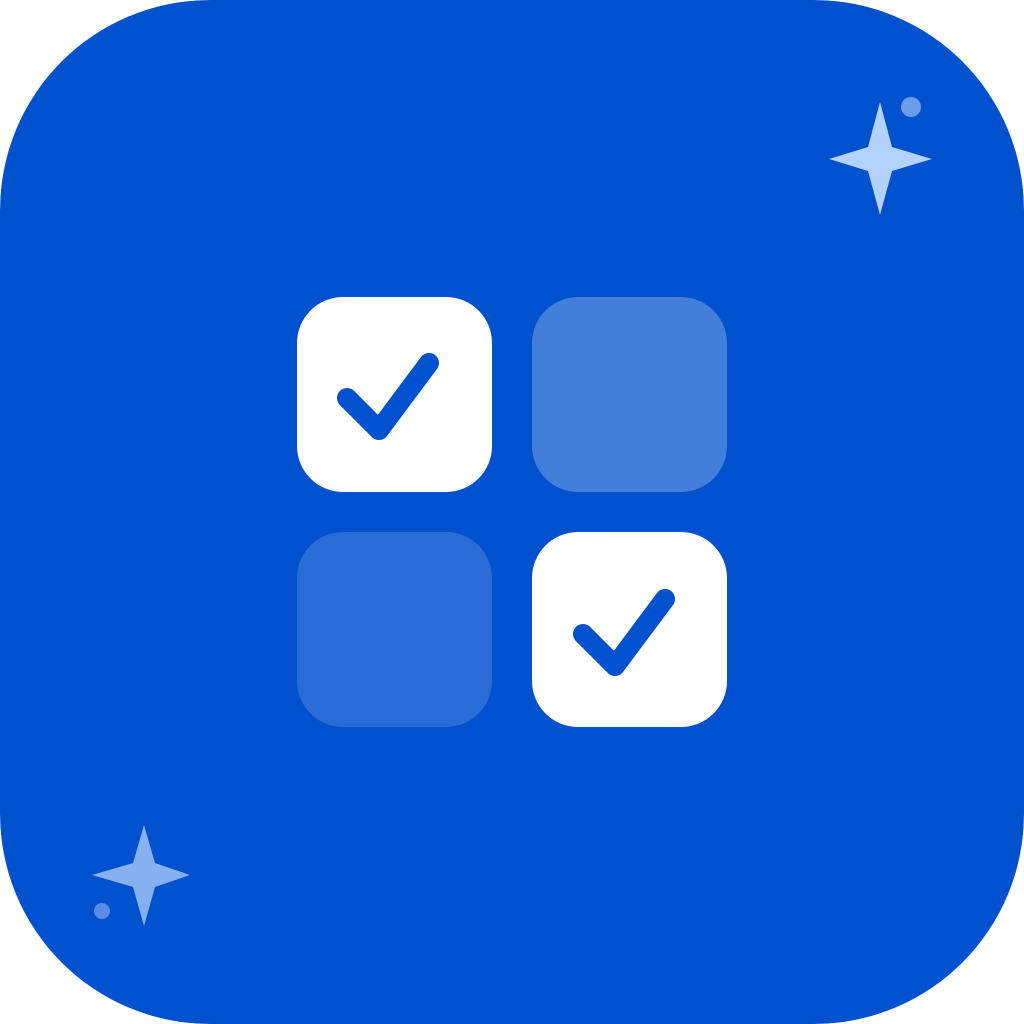 The height and width of the screenshot is (1024, 1024). I want to click on tile-background, so click(629, 629).